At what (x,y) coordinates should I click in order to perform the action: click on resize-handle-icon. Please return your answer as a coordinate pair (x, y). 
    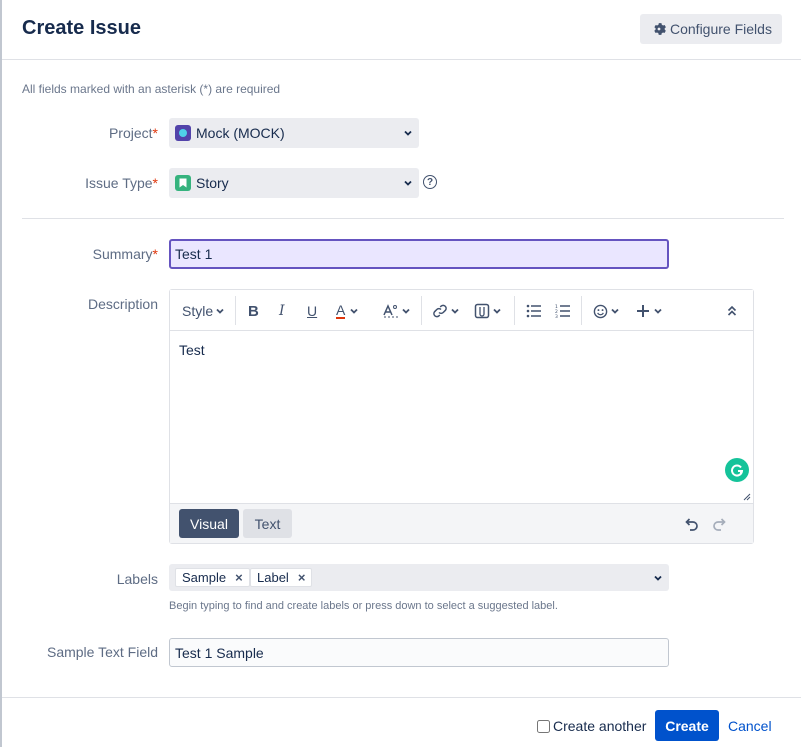
    Looking at the image, I should click on (747, 497).